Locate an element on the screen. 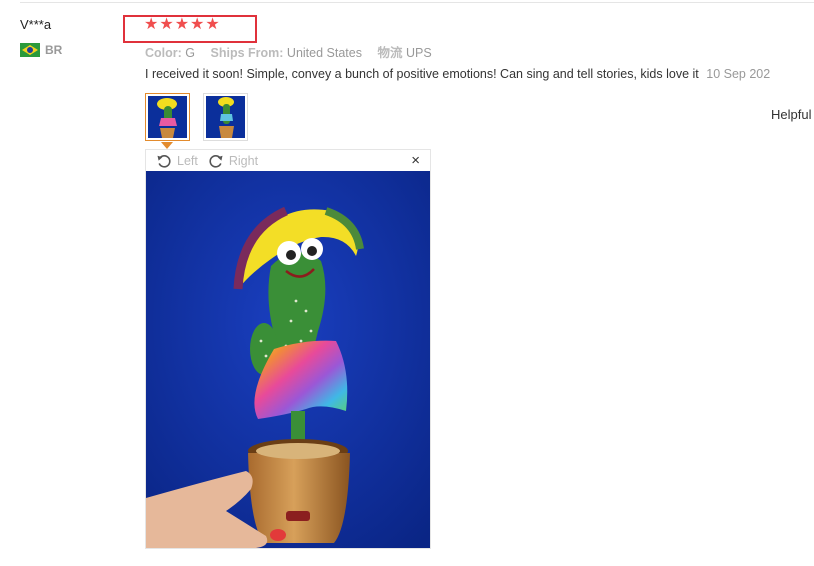 This screenshot has height=566, width=814. review-date: 10 Sep 202 is located at coordinates (738, 74).